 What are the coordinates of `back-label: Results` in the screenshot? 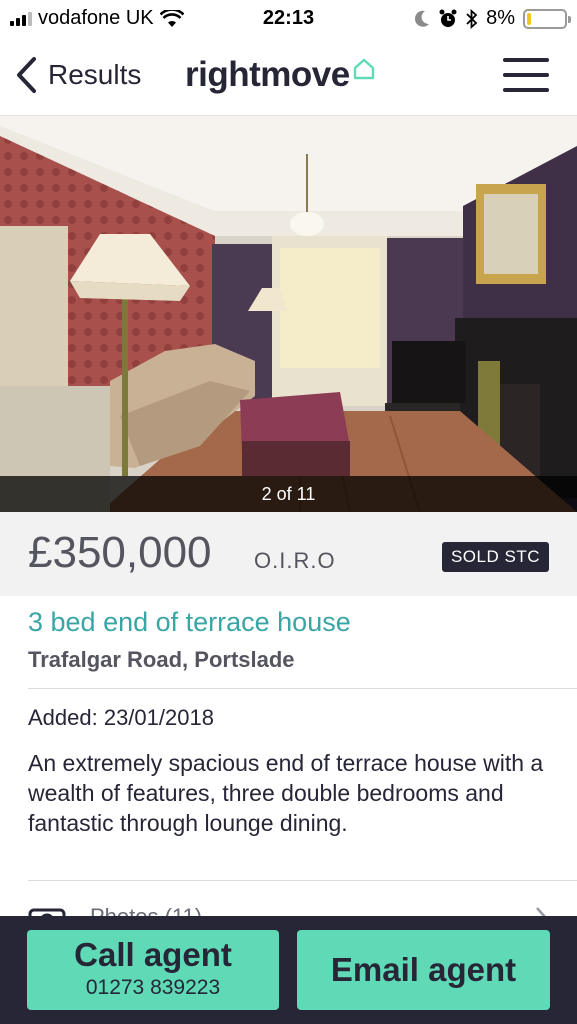 It's located at (95, 74).